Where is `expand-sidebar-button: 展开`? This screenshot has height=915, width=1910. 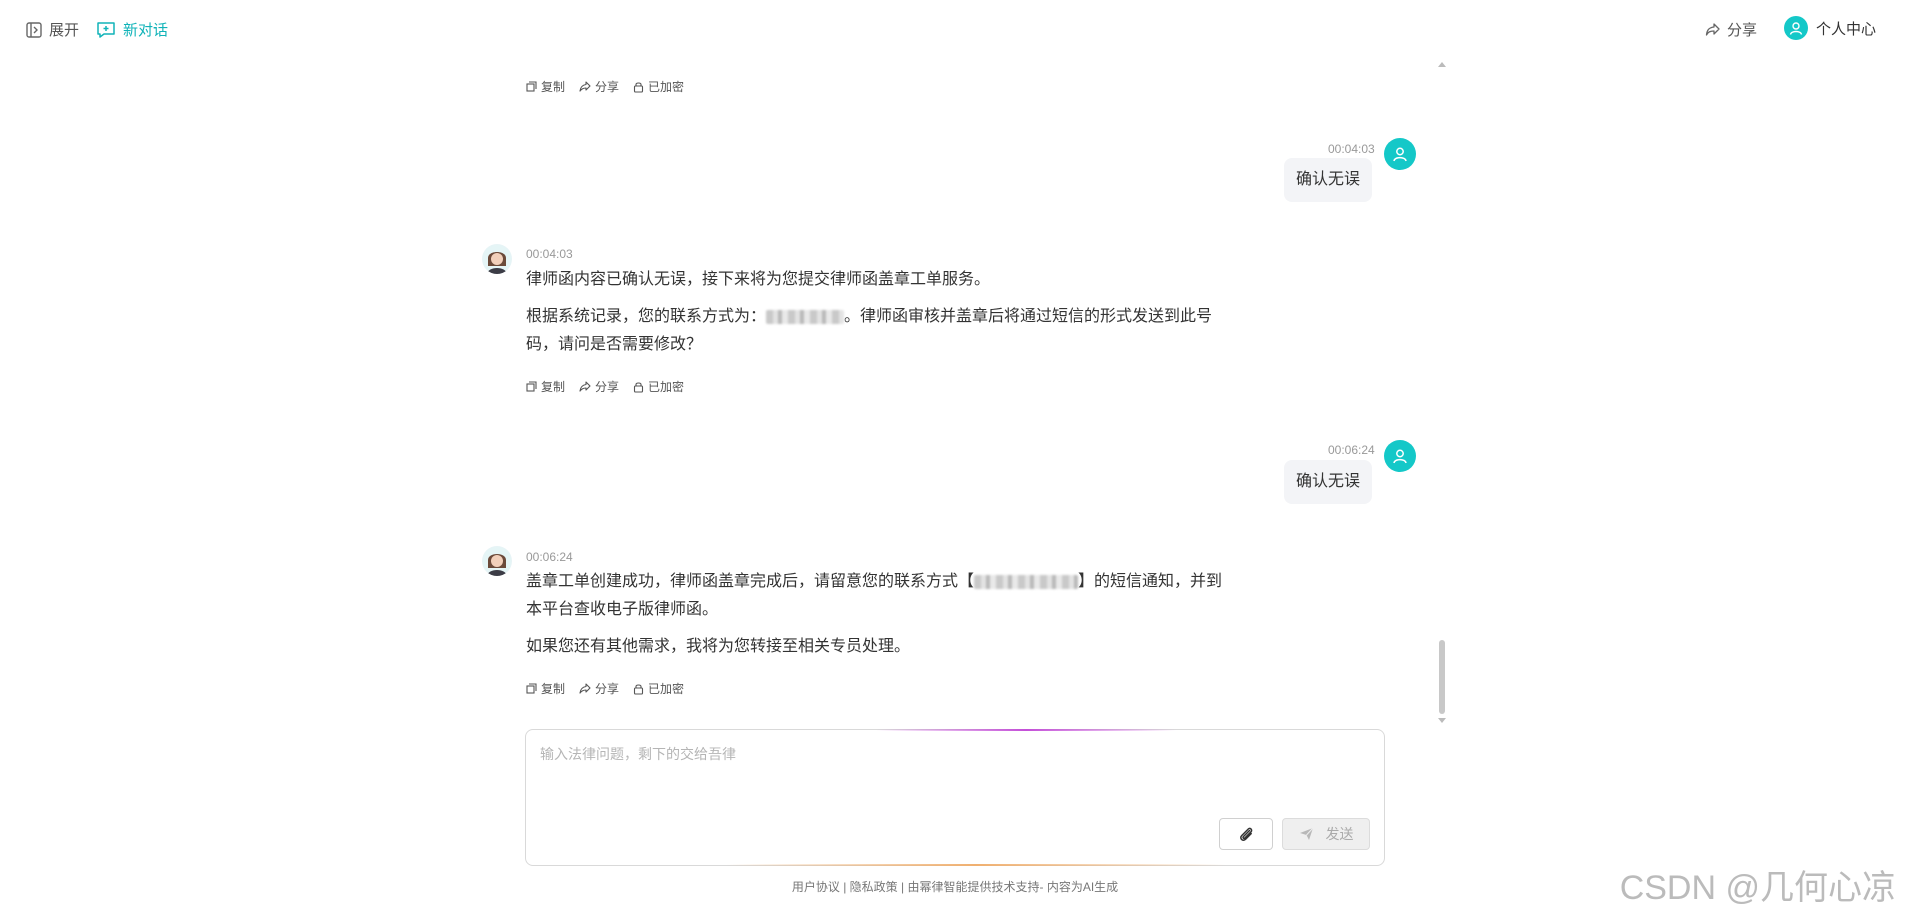
expand-sidebar-button: 展开 is located at coordinates (52, 29).